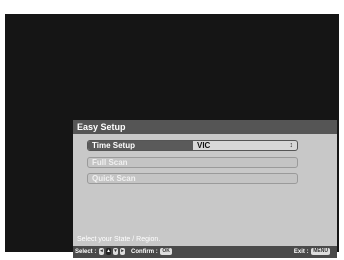 The image size is (344, 260). I want to click on select-label: Select :, so click(86, 252).